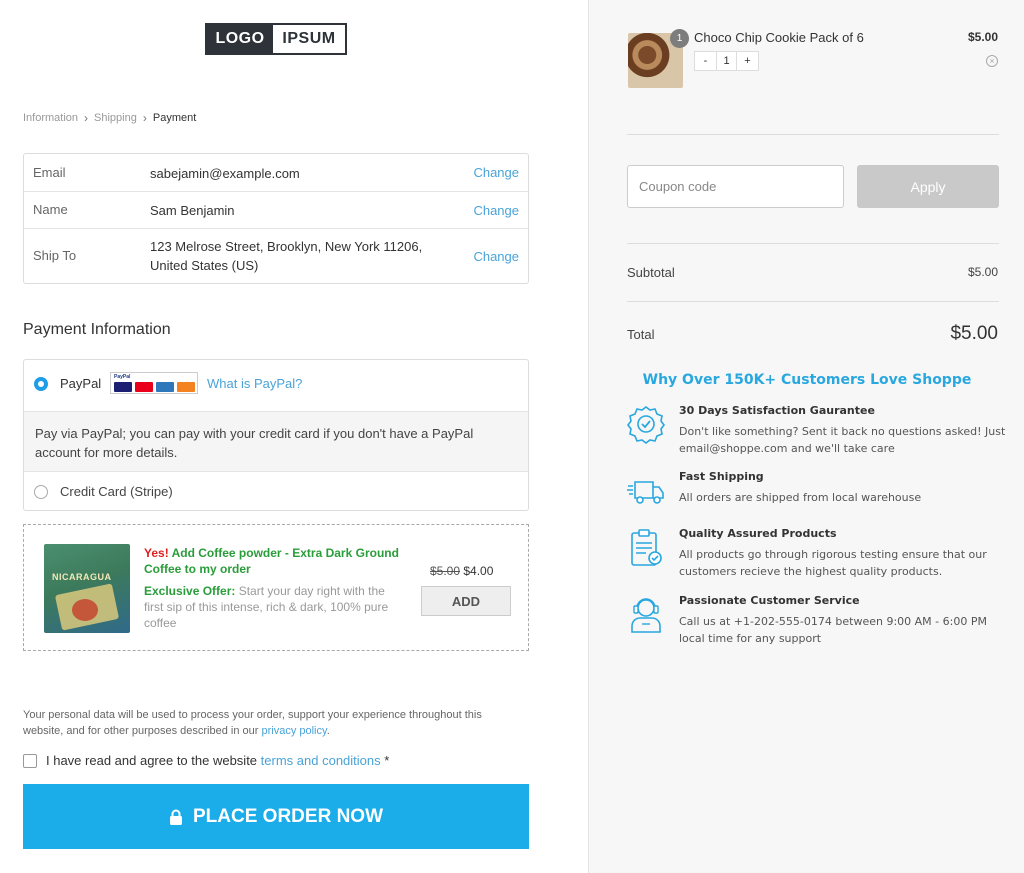 Image resolution: width=1024 pixels, height=873 pixels. Describe the element at coordinates (445, 571) in the screenshot. I see `offer-old-price: $5.00` at that location.